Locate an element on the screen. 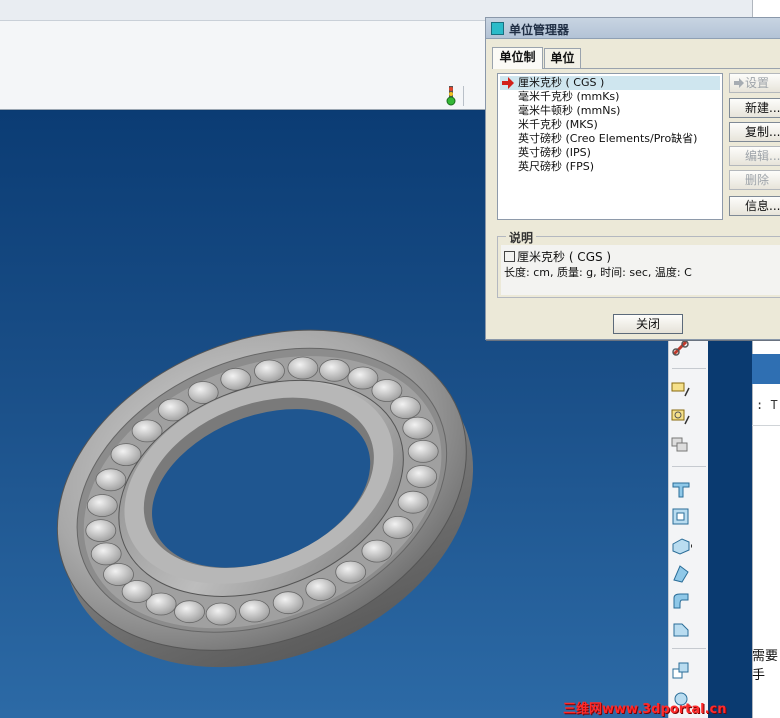  set-button: 设置 is located at coordinates (754, 83).